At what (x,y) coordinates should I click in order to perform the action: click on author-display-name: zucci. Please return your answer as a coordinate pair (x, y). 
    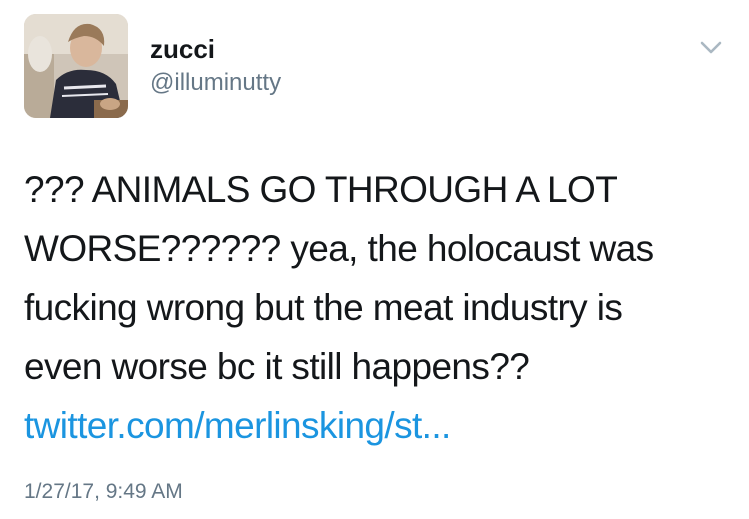
    Looking at the image, I should click on (182, 49).